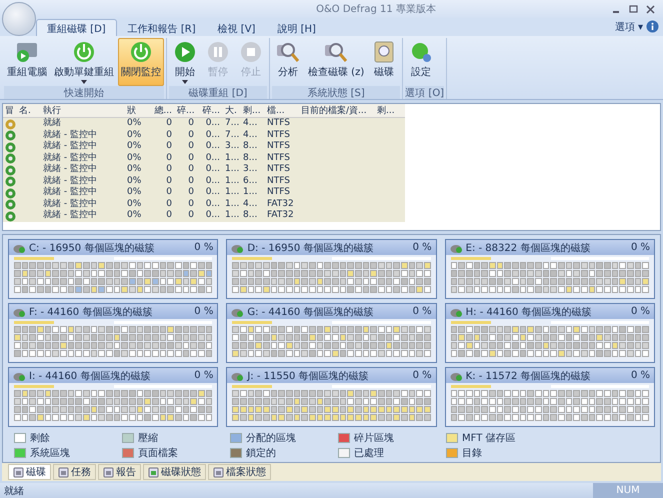 This screenshot has height=498, width=663. What do you see at coordinates (296, 27) in the screenshot?
I see `ribbon-tab: 說明 [H]` at bounding box center [296, 27].